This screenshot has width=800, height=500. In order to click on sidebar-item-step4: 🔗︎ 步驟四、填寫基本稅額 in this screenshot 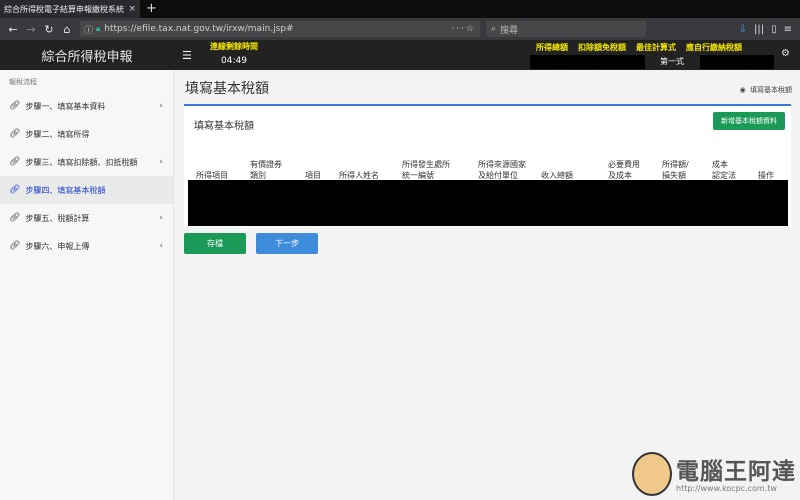, I will do `click(86, 190)`.